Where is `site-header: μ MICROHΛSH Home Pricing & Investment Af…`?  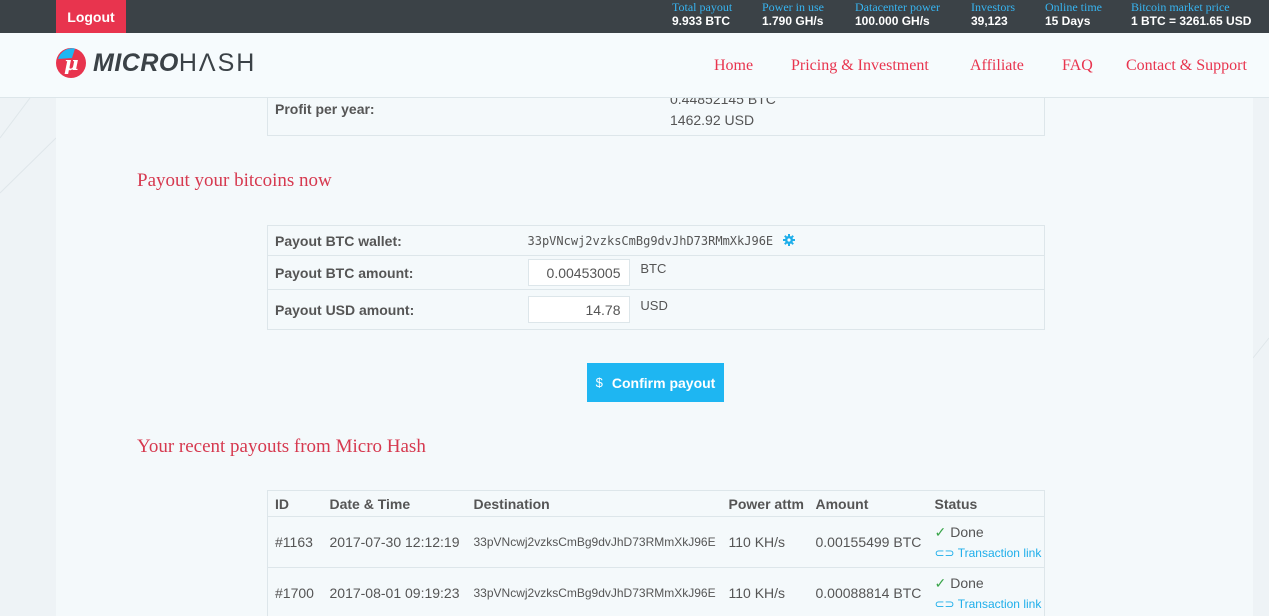
site-header: μ MICROHΛSH Home Pricing & Investment Af… is located at coordinates (634, 65).